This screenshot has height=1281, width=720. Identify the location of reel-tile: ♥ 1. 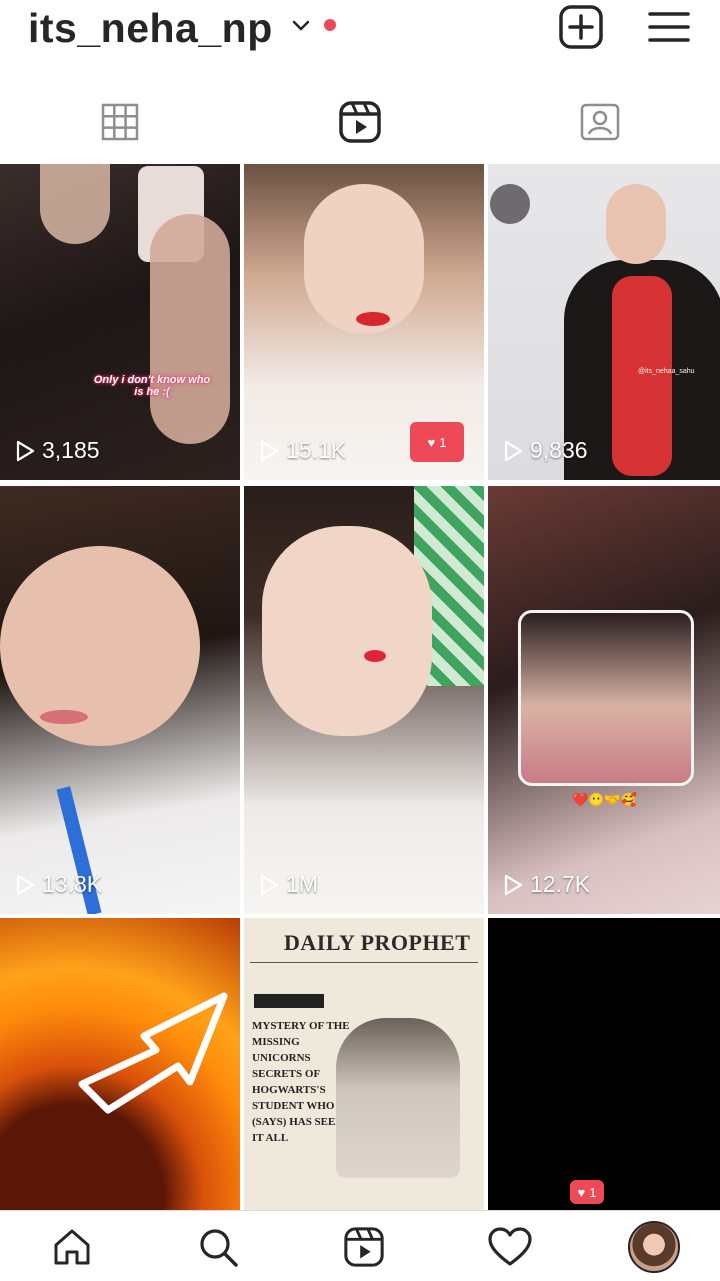
(604, 1064).